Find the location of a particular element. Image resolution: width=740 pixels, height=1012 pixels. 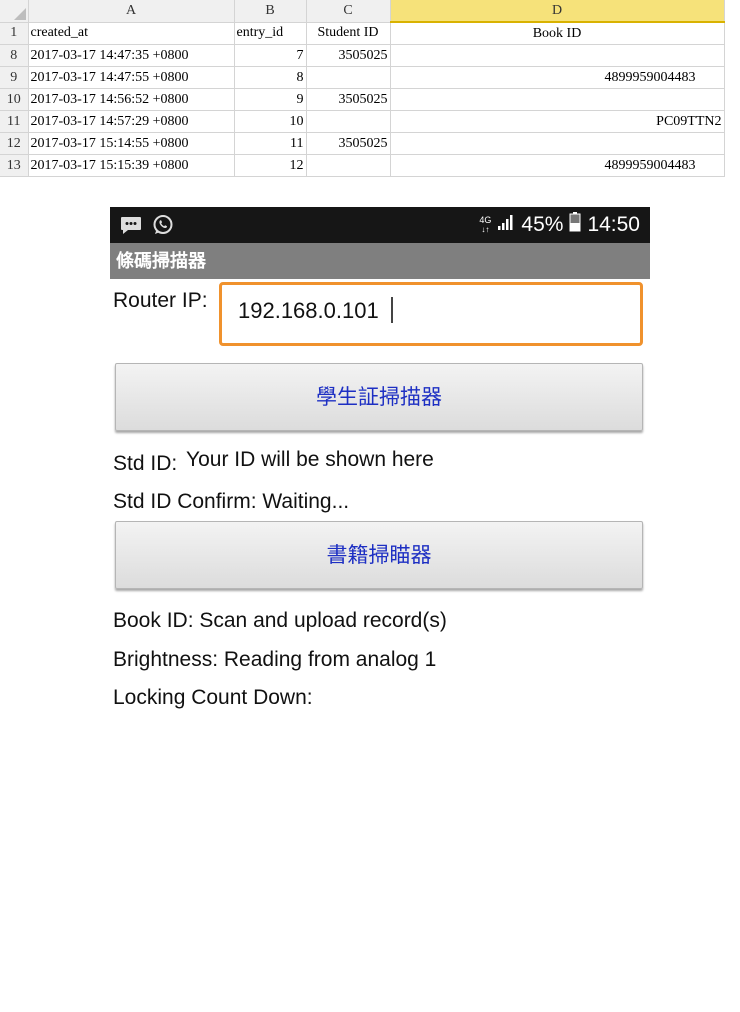

column-header-b: B is located at coordinates (270, 11).